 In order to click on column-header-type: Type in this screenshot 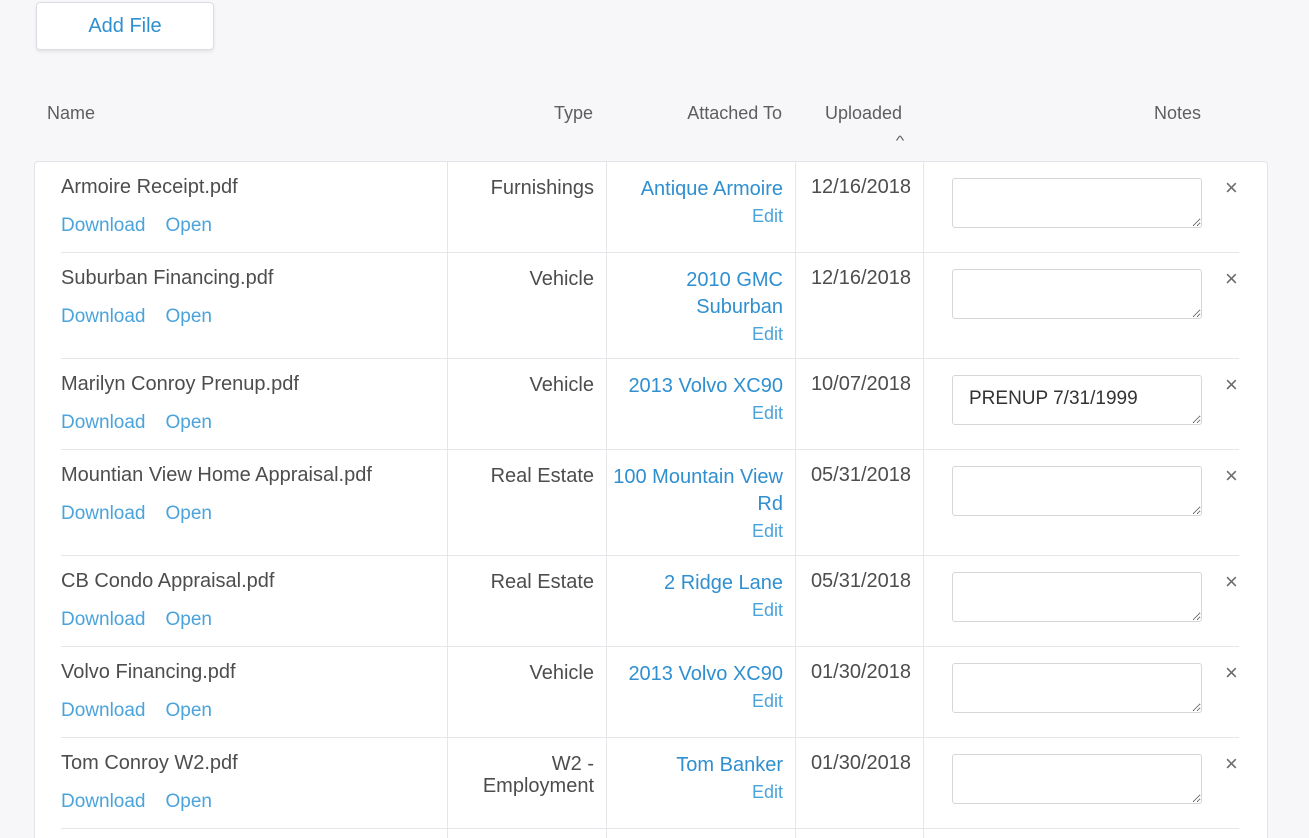, I will do `click(521, 113)`.